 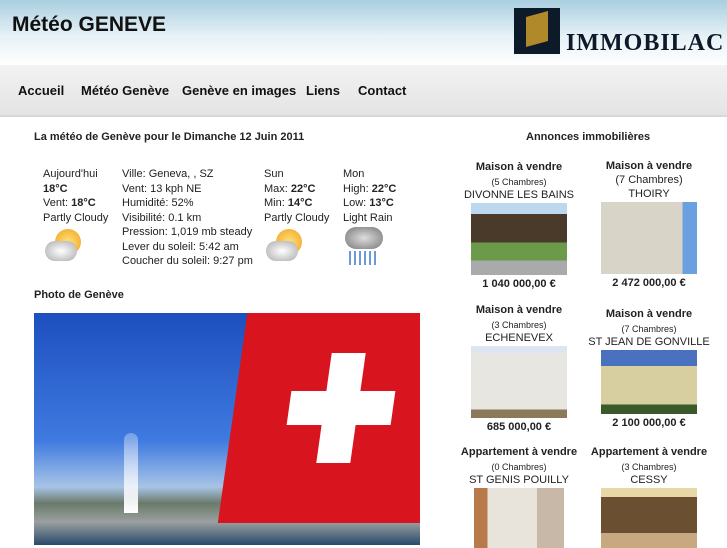 I want to click on mon-condition: Light Rain, so click(x=368, y=217).